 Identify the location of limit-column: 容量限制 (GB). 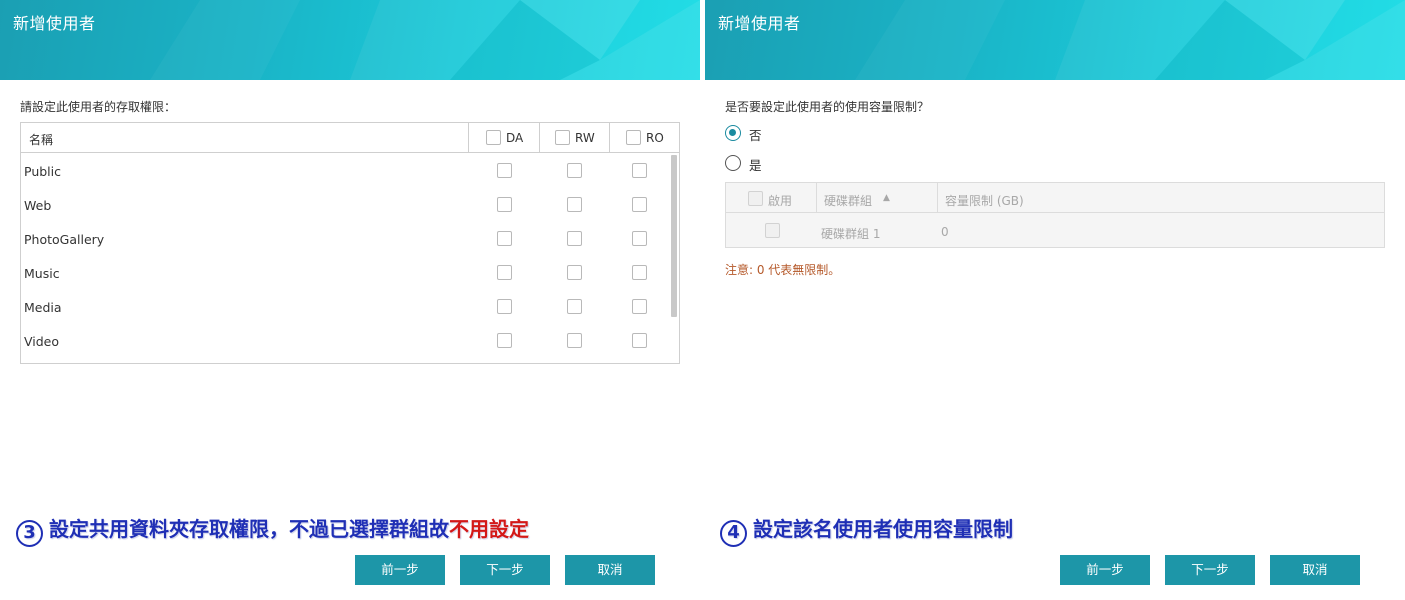
(1160, 198).